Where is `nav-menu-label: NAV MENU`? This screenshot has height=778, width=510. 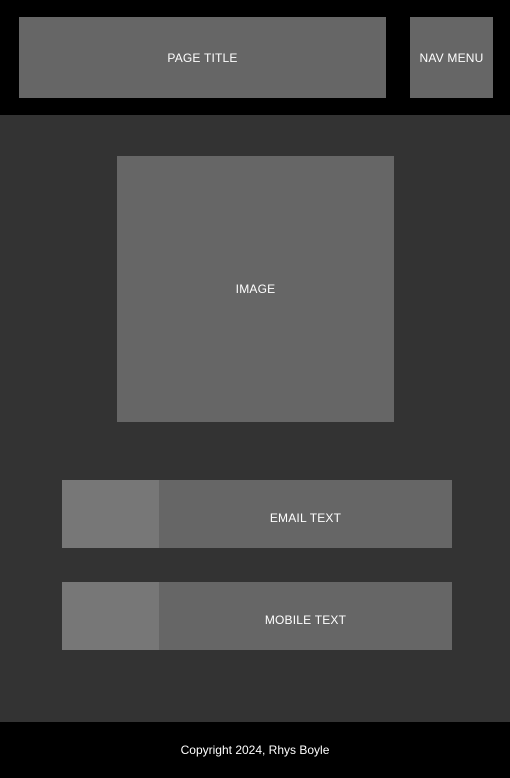
nav-menu-label: NAV MENU is located at coordinates (451, 57).